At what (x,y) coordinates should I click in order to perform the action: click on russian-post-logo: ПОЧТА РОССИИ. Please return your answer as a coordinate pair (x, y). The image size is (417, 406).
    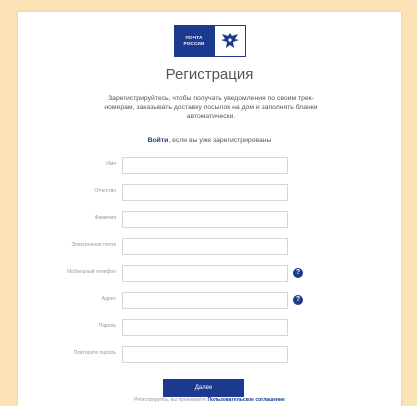
    Looking at the image, I should click on (211, 41).